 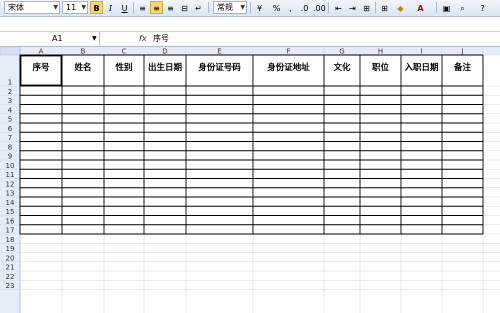 What do you see at coordinates (10, 231) in the screenshot?
I see `row-header-17: 17` at bounding box center [10, 231].